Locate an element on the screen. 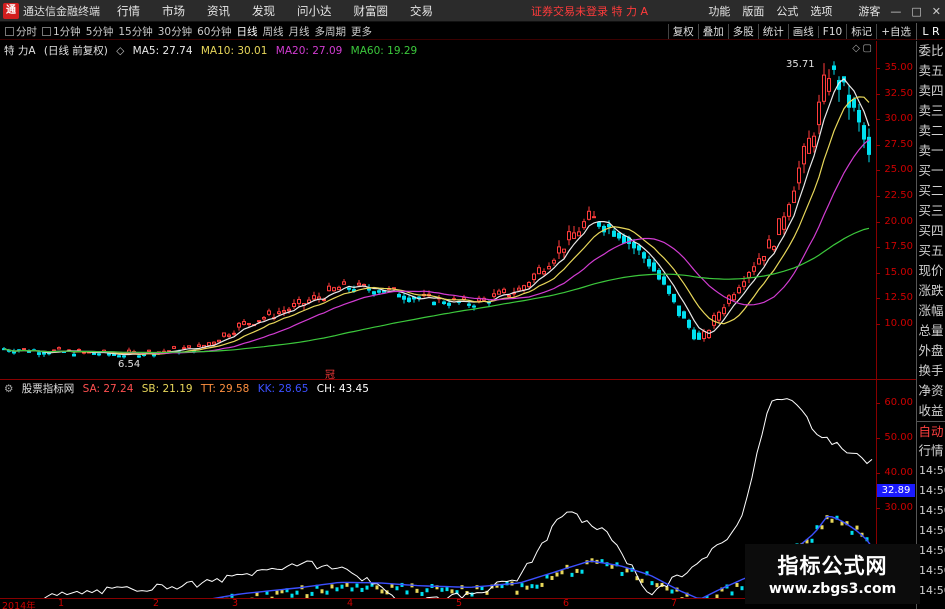 This screenshot has width=945, height=609. period-30min: 30分钟 is located at coordinates (175, 31).